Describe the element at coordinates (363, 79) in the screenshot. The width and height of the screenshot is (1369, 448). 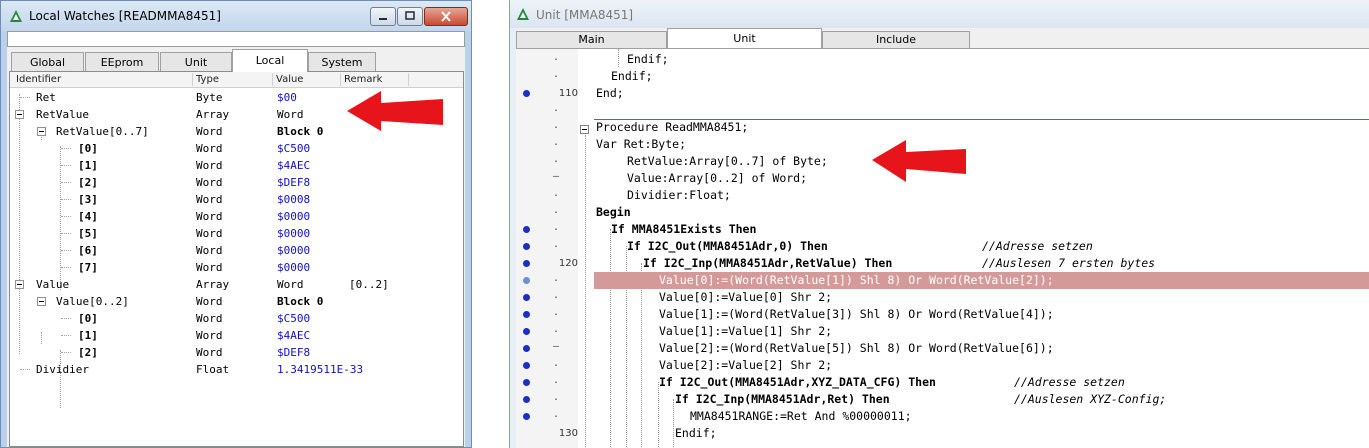
I see `column-header-remark: Remark` at that location.